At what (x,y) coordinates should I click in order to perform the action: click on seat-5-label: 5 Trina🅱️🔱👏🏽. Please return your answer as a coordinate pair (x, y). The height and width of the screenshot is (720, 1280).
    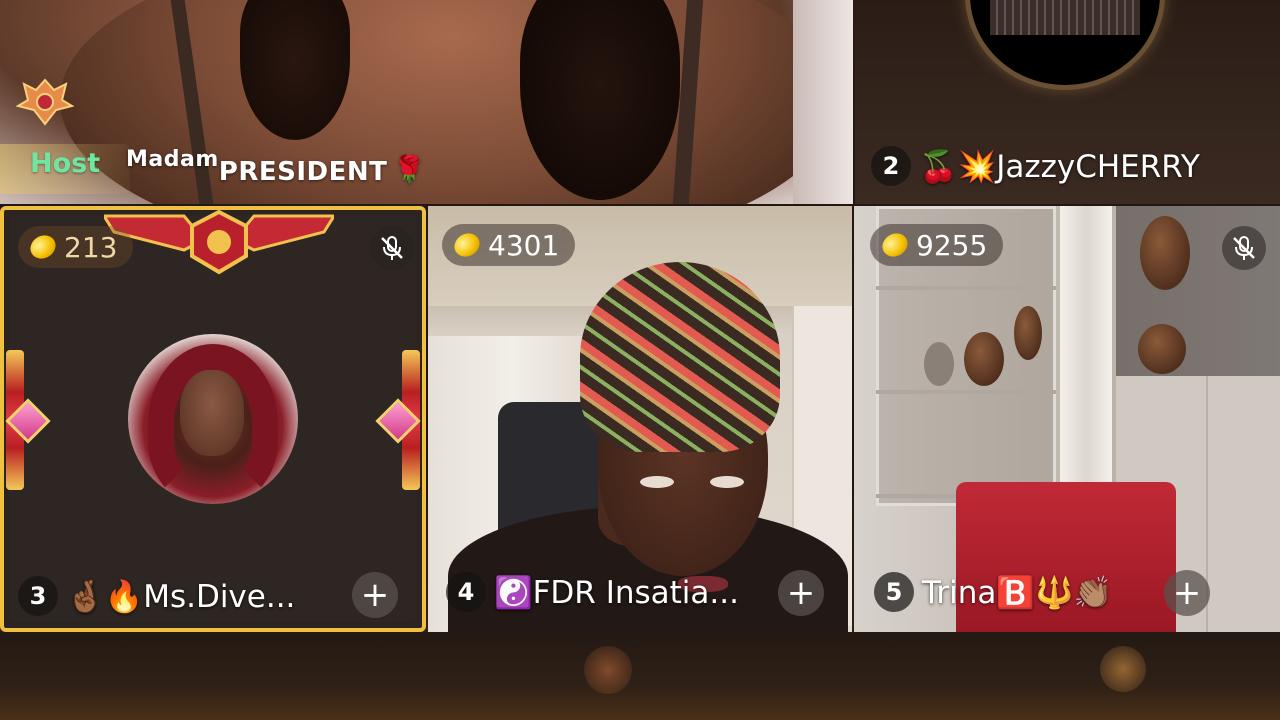
    Looking at the image, I should click on (993, 592).